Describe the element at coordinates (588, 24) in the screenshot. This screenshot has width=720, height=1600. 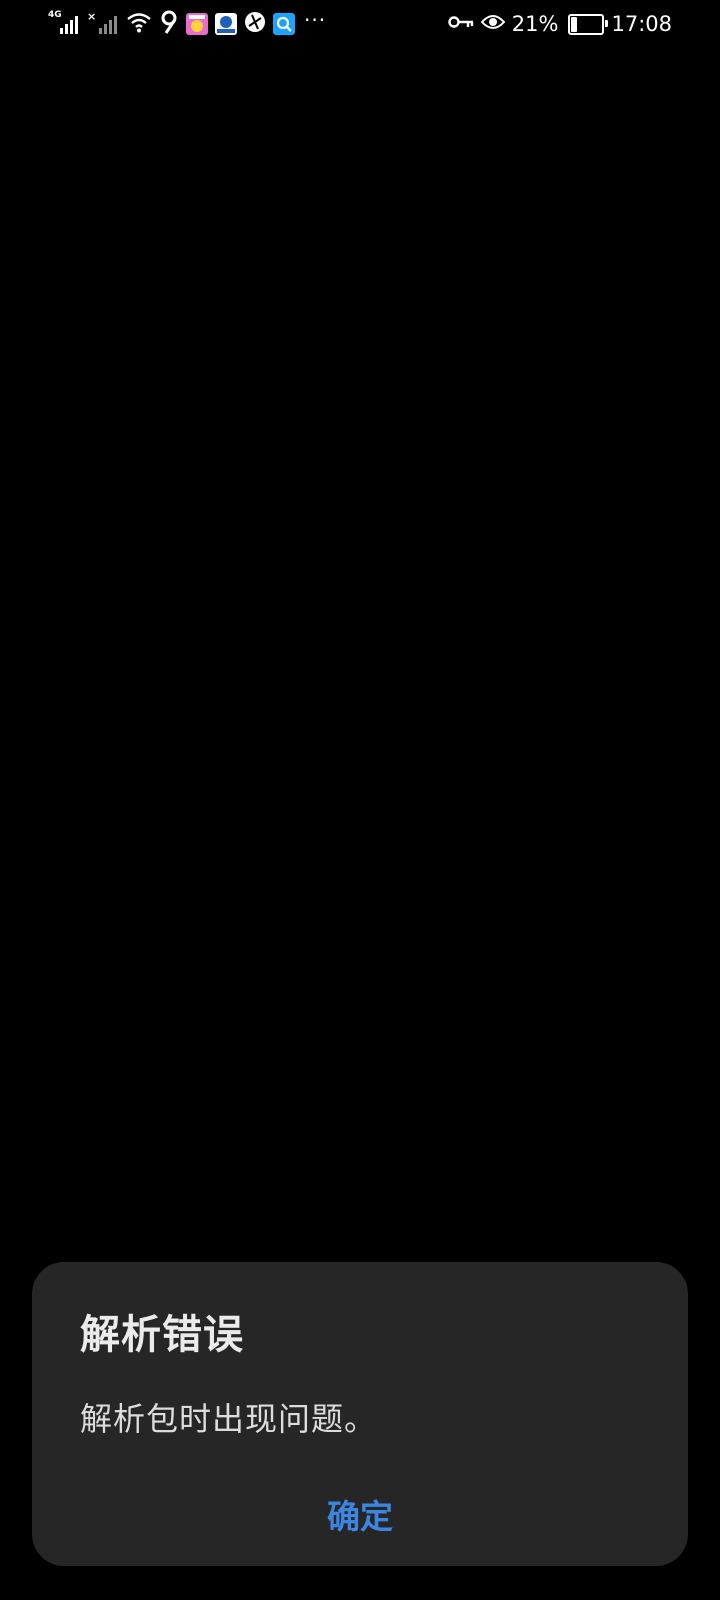
I see `battery-icon` at that location.